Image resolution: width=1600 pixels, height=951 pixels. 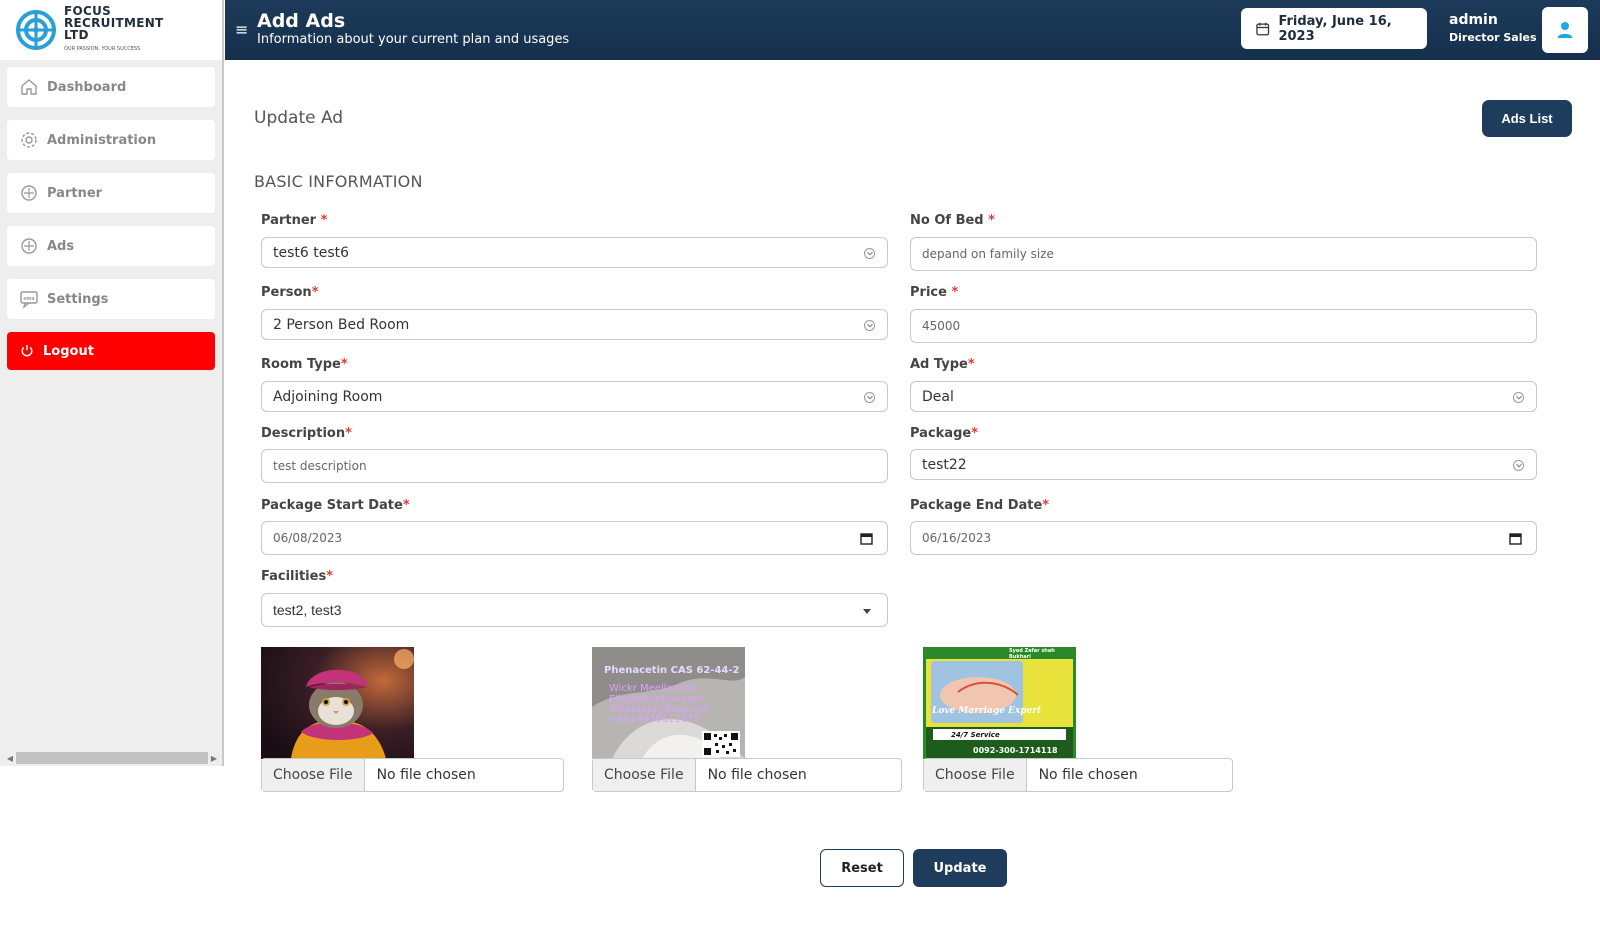 I want to click on logout-label: Logout, so click(x=68, y=351).